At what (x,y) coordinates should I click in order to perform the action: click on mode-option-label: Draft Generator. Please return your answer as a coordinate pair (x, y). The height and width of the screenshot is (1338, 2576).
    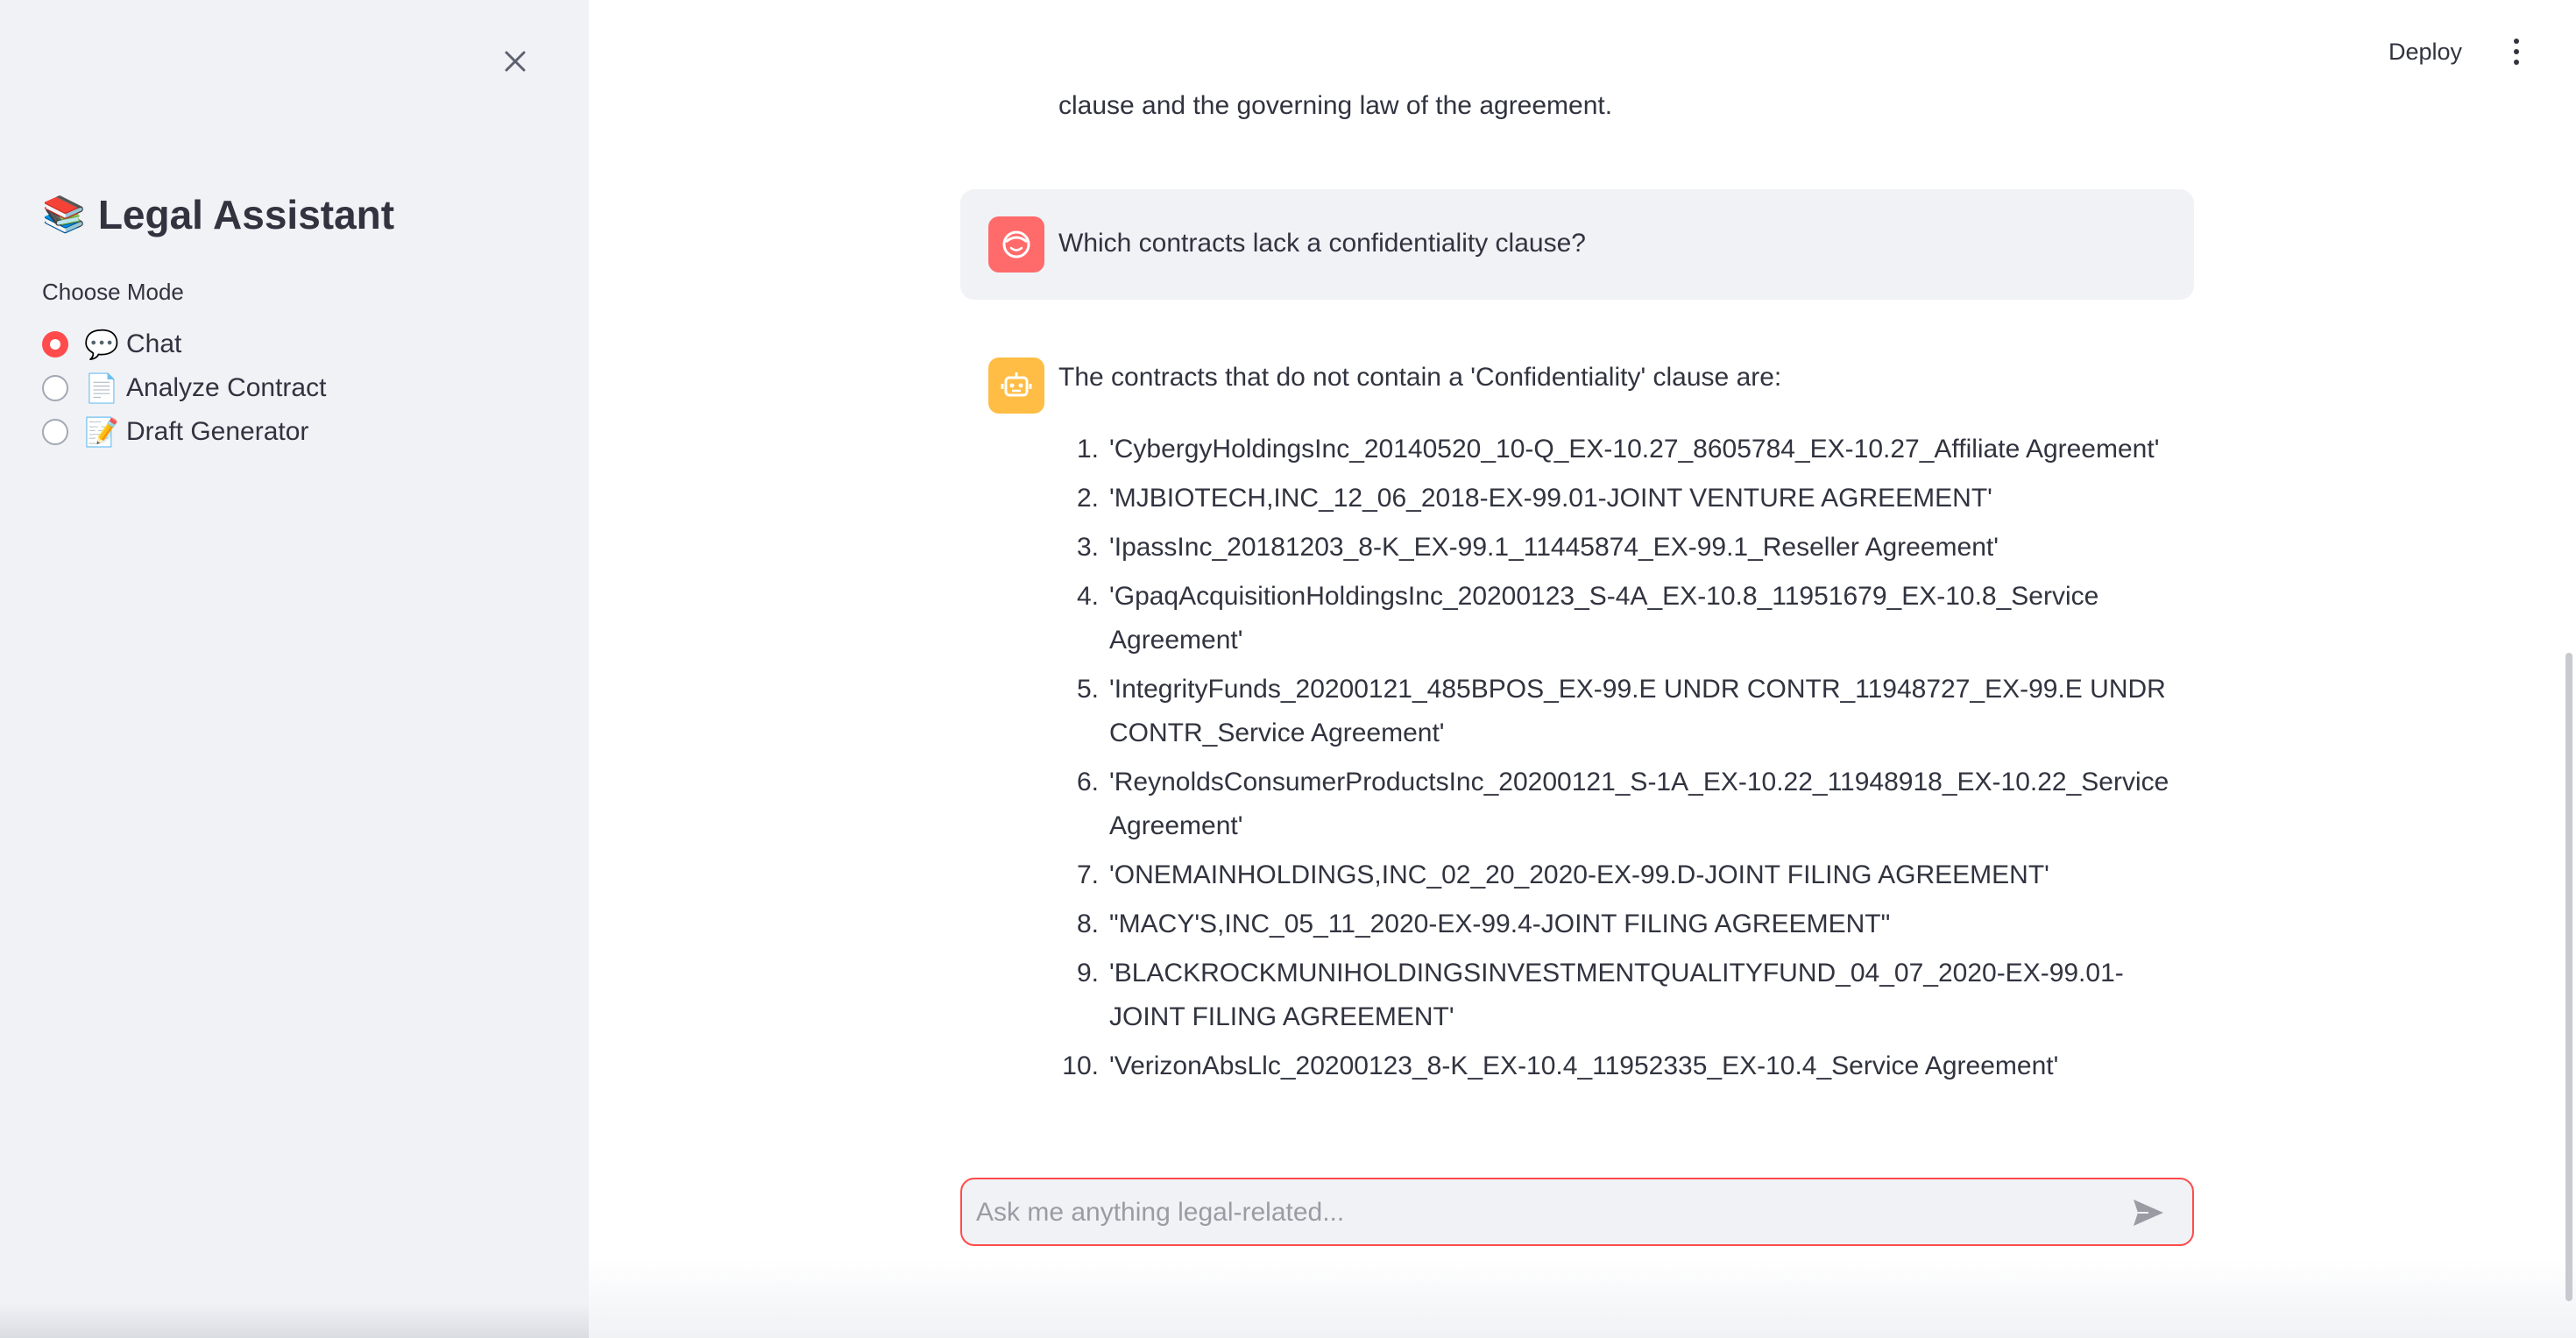
    Looking at the image, I should click on (217, 431).